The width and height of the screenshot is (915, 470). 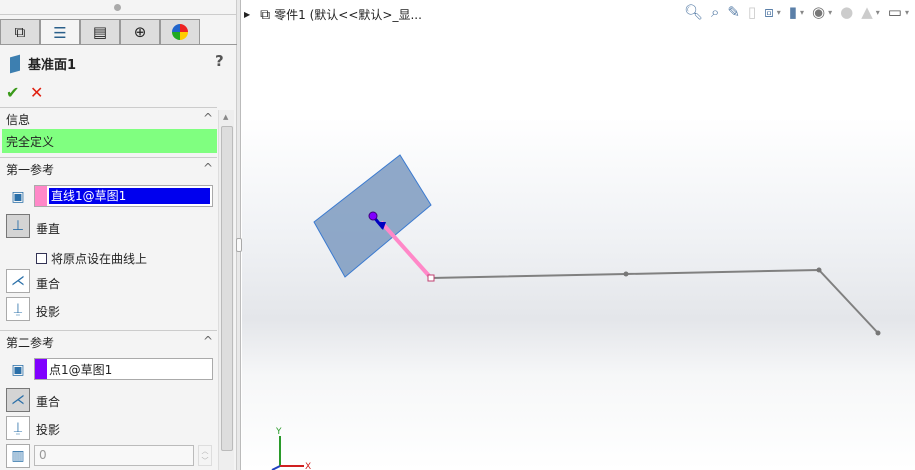 What do you see at coordinates (117, 7) in the screenshot?
I see `panel-grip` at bounding box center [117, 7].